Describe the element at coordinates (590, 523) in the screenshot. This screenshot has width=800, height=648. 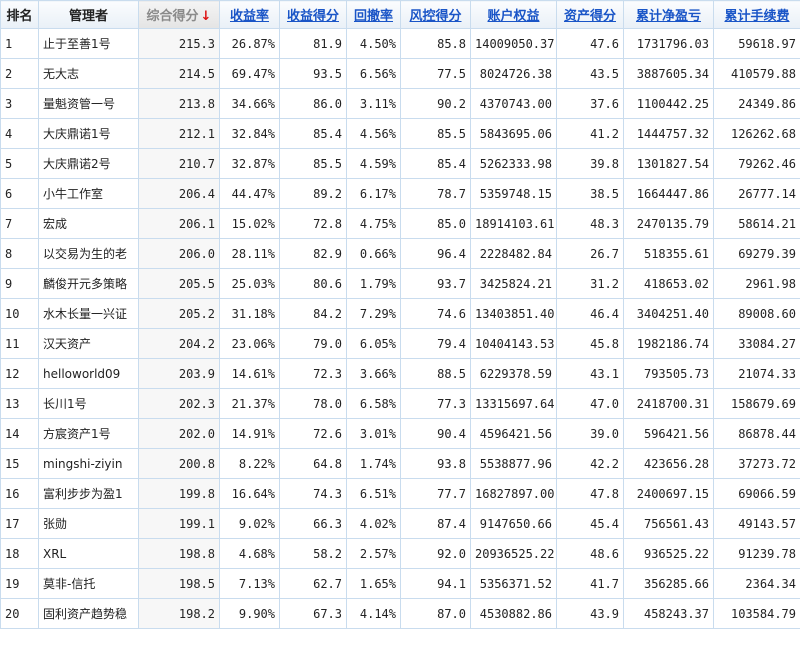
I see `asset-score-cell: 45.4` at that location.